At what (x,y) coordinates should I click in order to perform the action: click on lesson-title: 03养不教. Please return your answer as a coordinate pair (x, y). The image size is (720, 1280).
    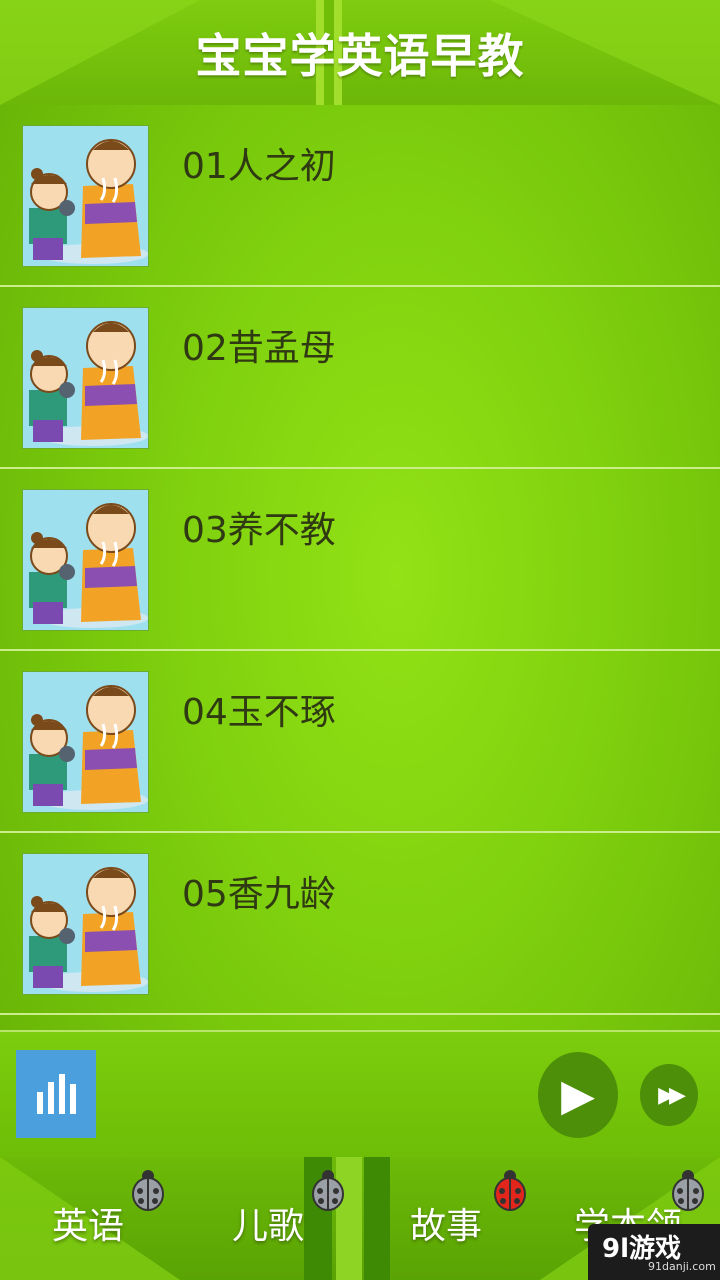
    Looking at the image, I should click on (259, 530).